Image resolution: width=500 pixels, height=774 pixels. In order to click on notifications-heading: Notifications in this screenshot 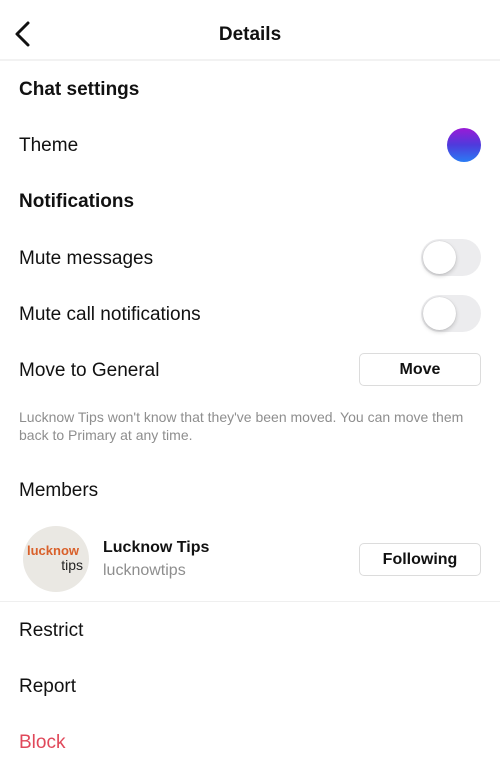, I will do `click(77, 201)`.